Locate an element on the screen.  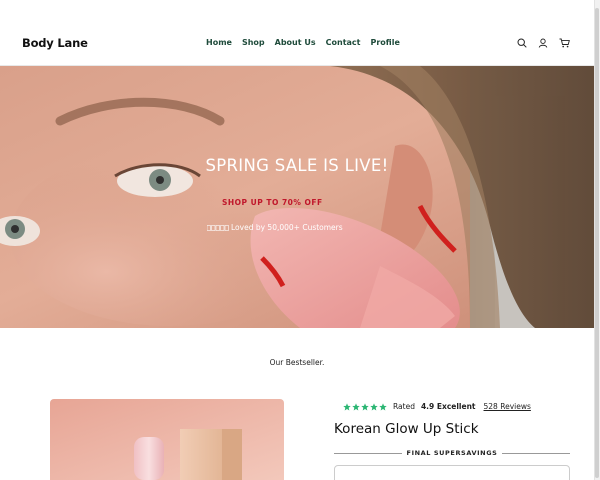
product-rating: Rated 4.9 Excellent 528 Reviews is located at coordinates (437, 406).